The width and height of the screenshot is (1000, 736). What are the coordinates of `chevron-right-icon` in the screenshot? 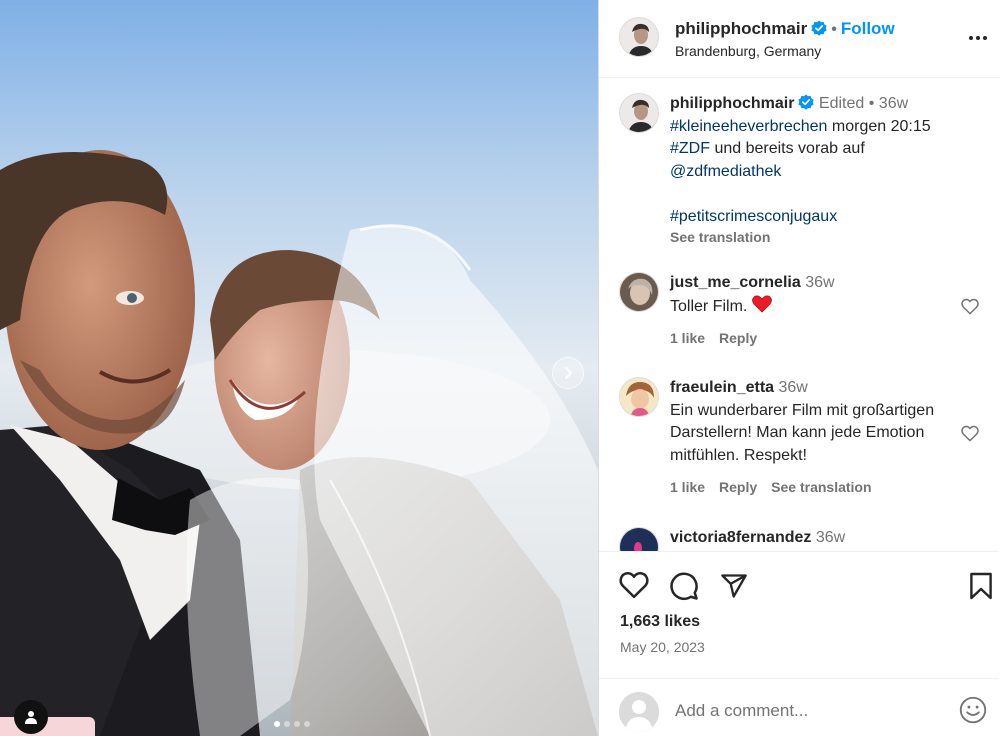 It's located at (568, 373).